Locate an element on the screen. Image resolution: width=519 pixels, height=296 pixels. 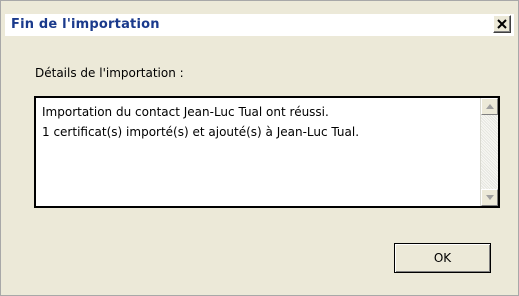
vertical-scrollbar is located at coordinates (489, 152).